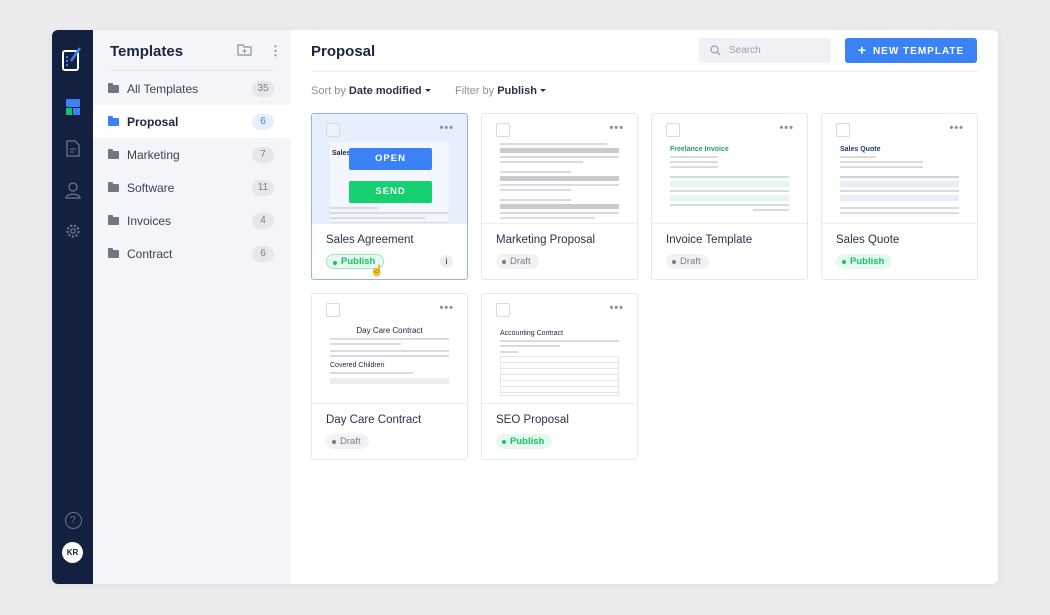 The height and width of the screenshot is (615, 1050). Describe the element at coordinates (390, 192) in the screenshot. I see `send-button: SEND` at that location.